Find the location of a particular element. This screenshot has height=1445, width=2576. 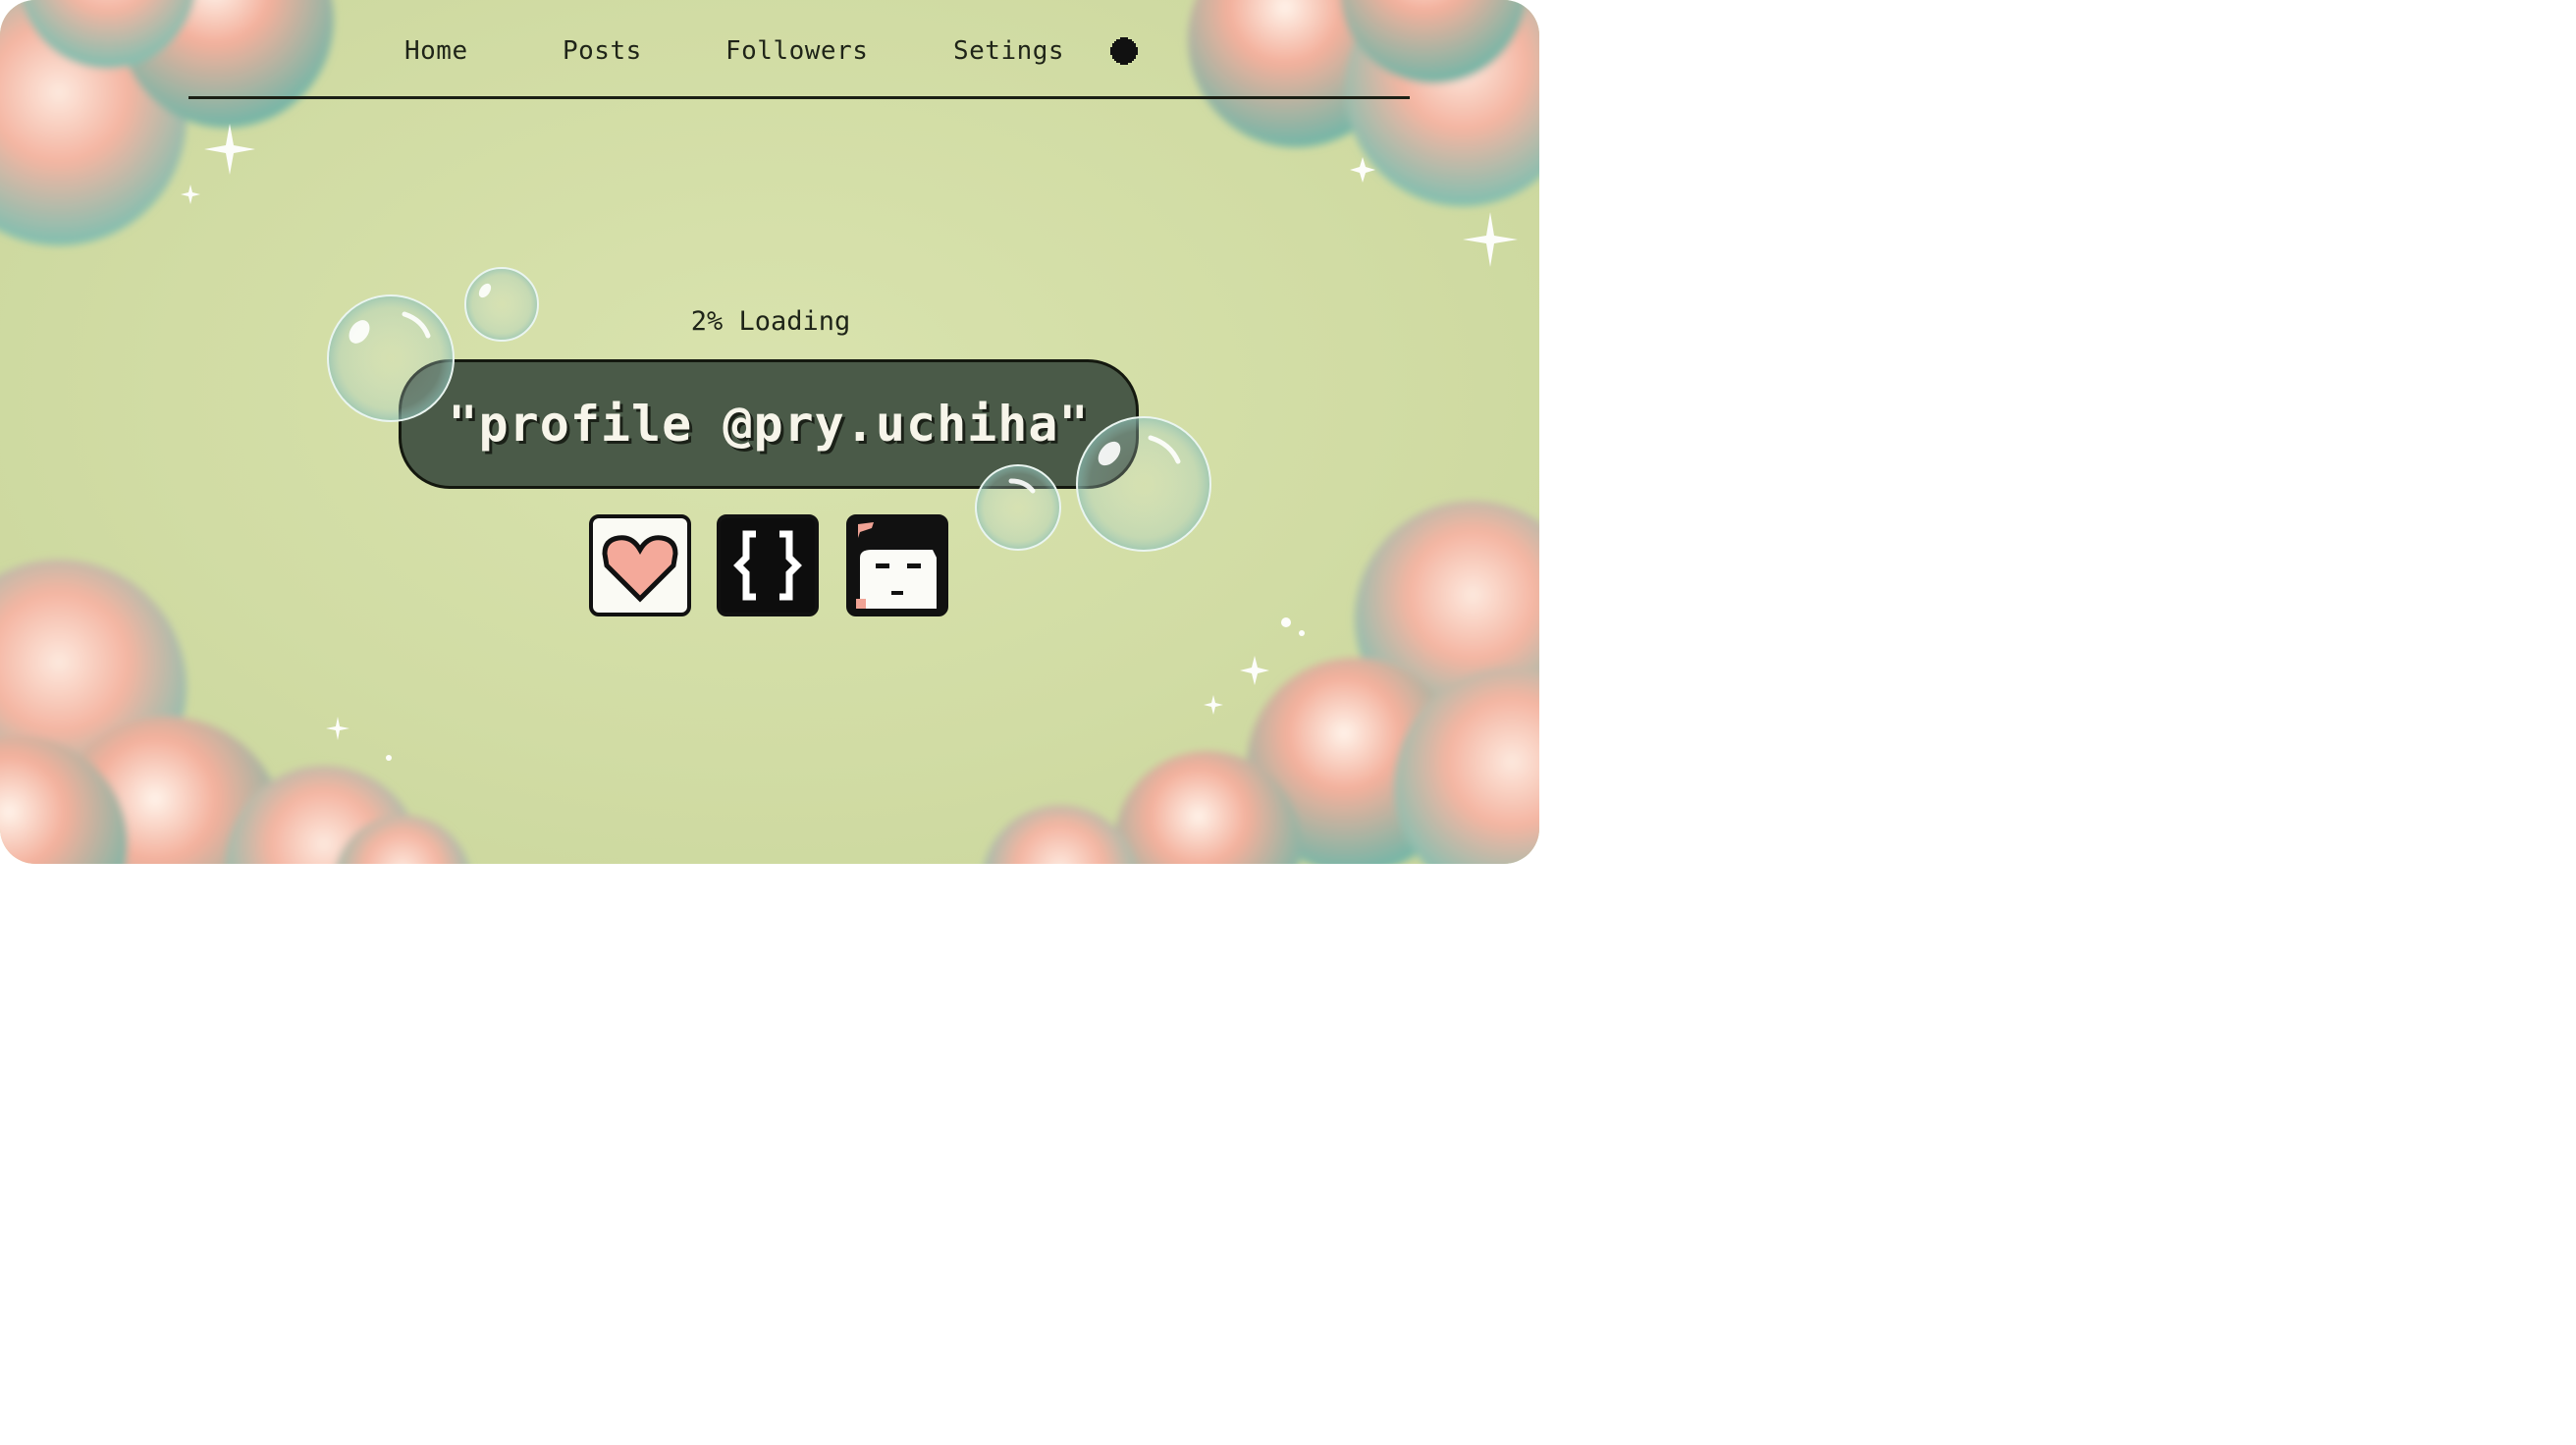

nav-home: Home is located at coordinates (436, 51).